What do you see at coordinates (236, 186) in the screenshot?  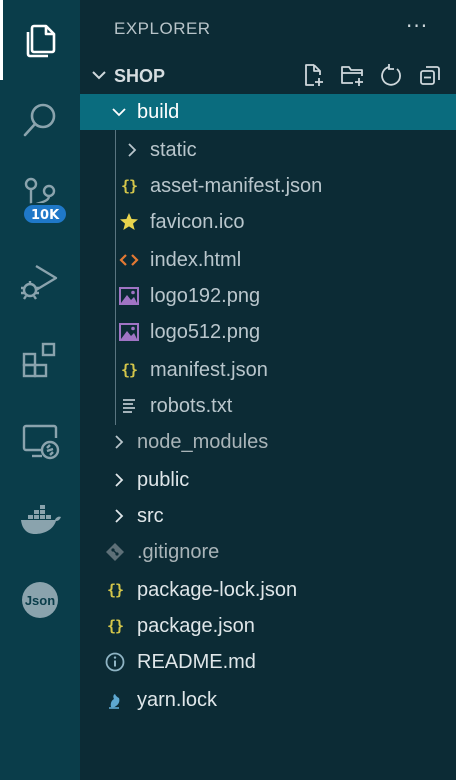 I see `tree-item-label: asset-manifest.json` at bounding box center [236, 186].